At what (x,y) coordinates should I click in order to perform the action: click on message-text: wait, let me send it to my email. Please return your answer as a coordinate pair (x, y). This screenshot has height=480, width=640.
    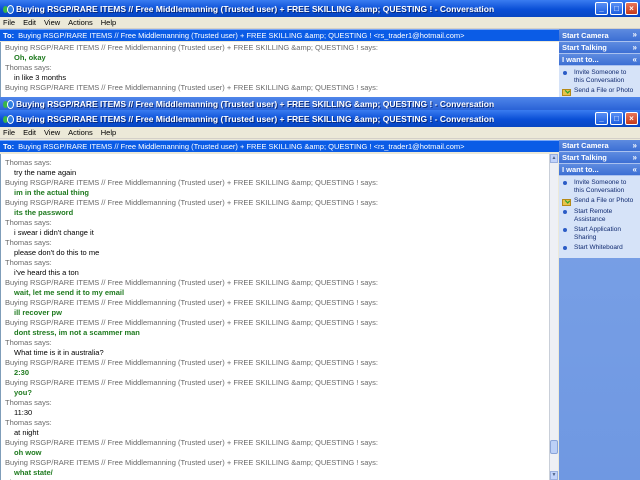
    Looking at the image, I should click on (69, 292).